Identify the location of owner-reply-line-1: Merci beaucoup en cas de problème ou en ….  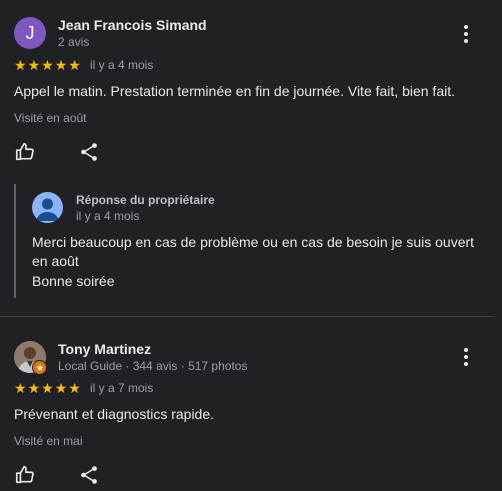
(253, 242).